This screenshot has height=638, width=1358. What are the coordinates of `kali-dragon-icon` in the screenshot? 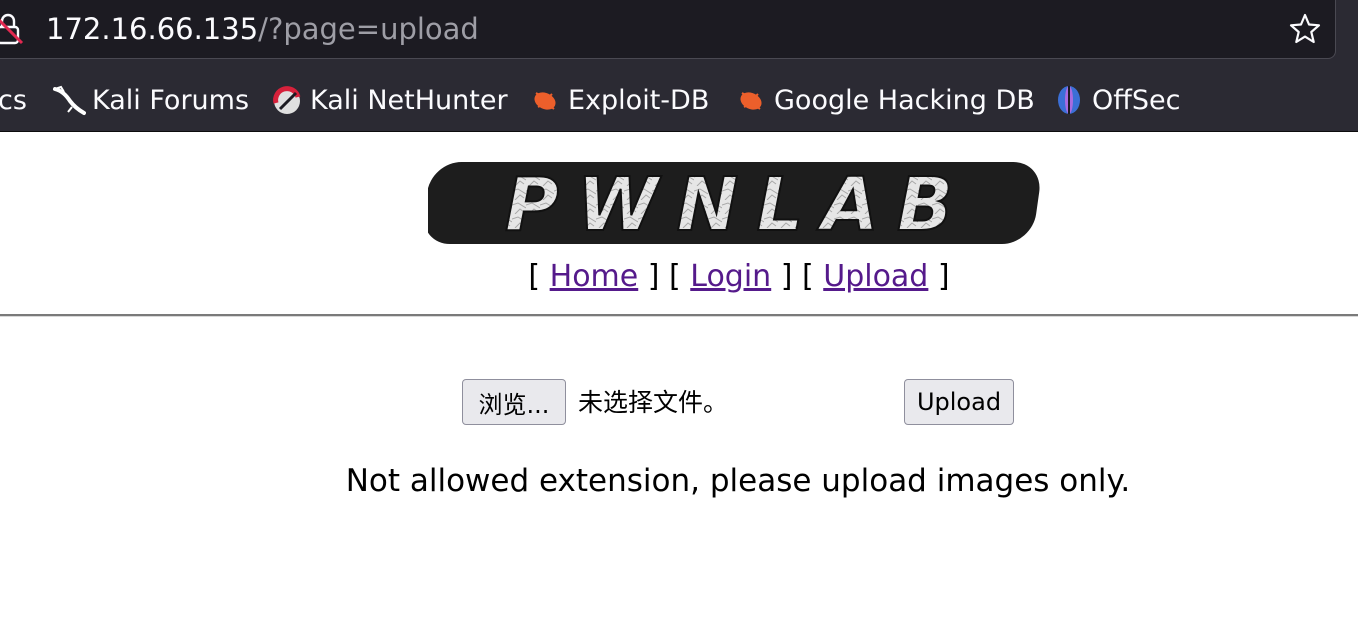 It's located at (69, 100).